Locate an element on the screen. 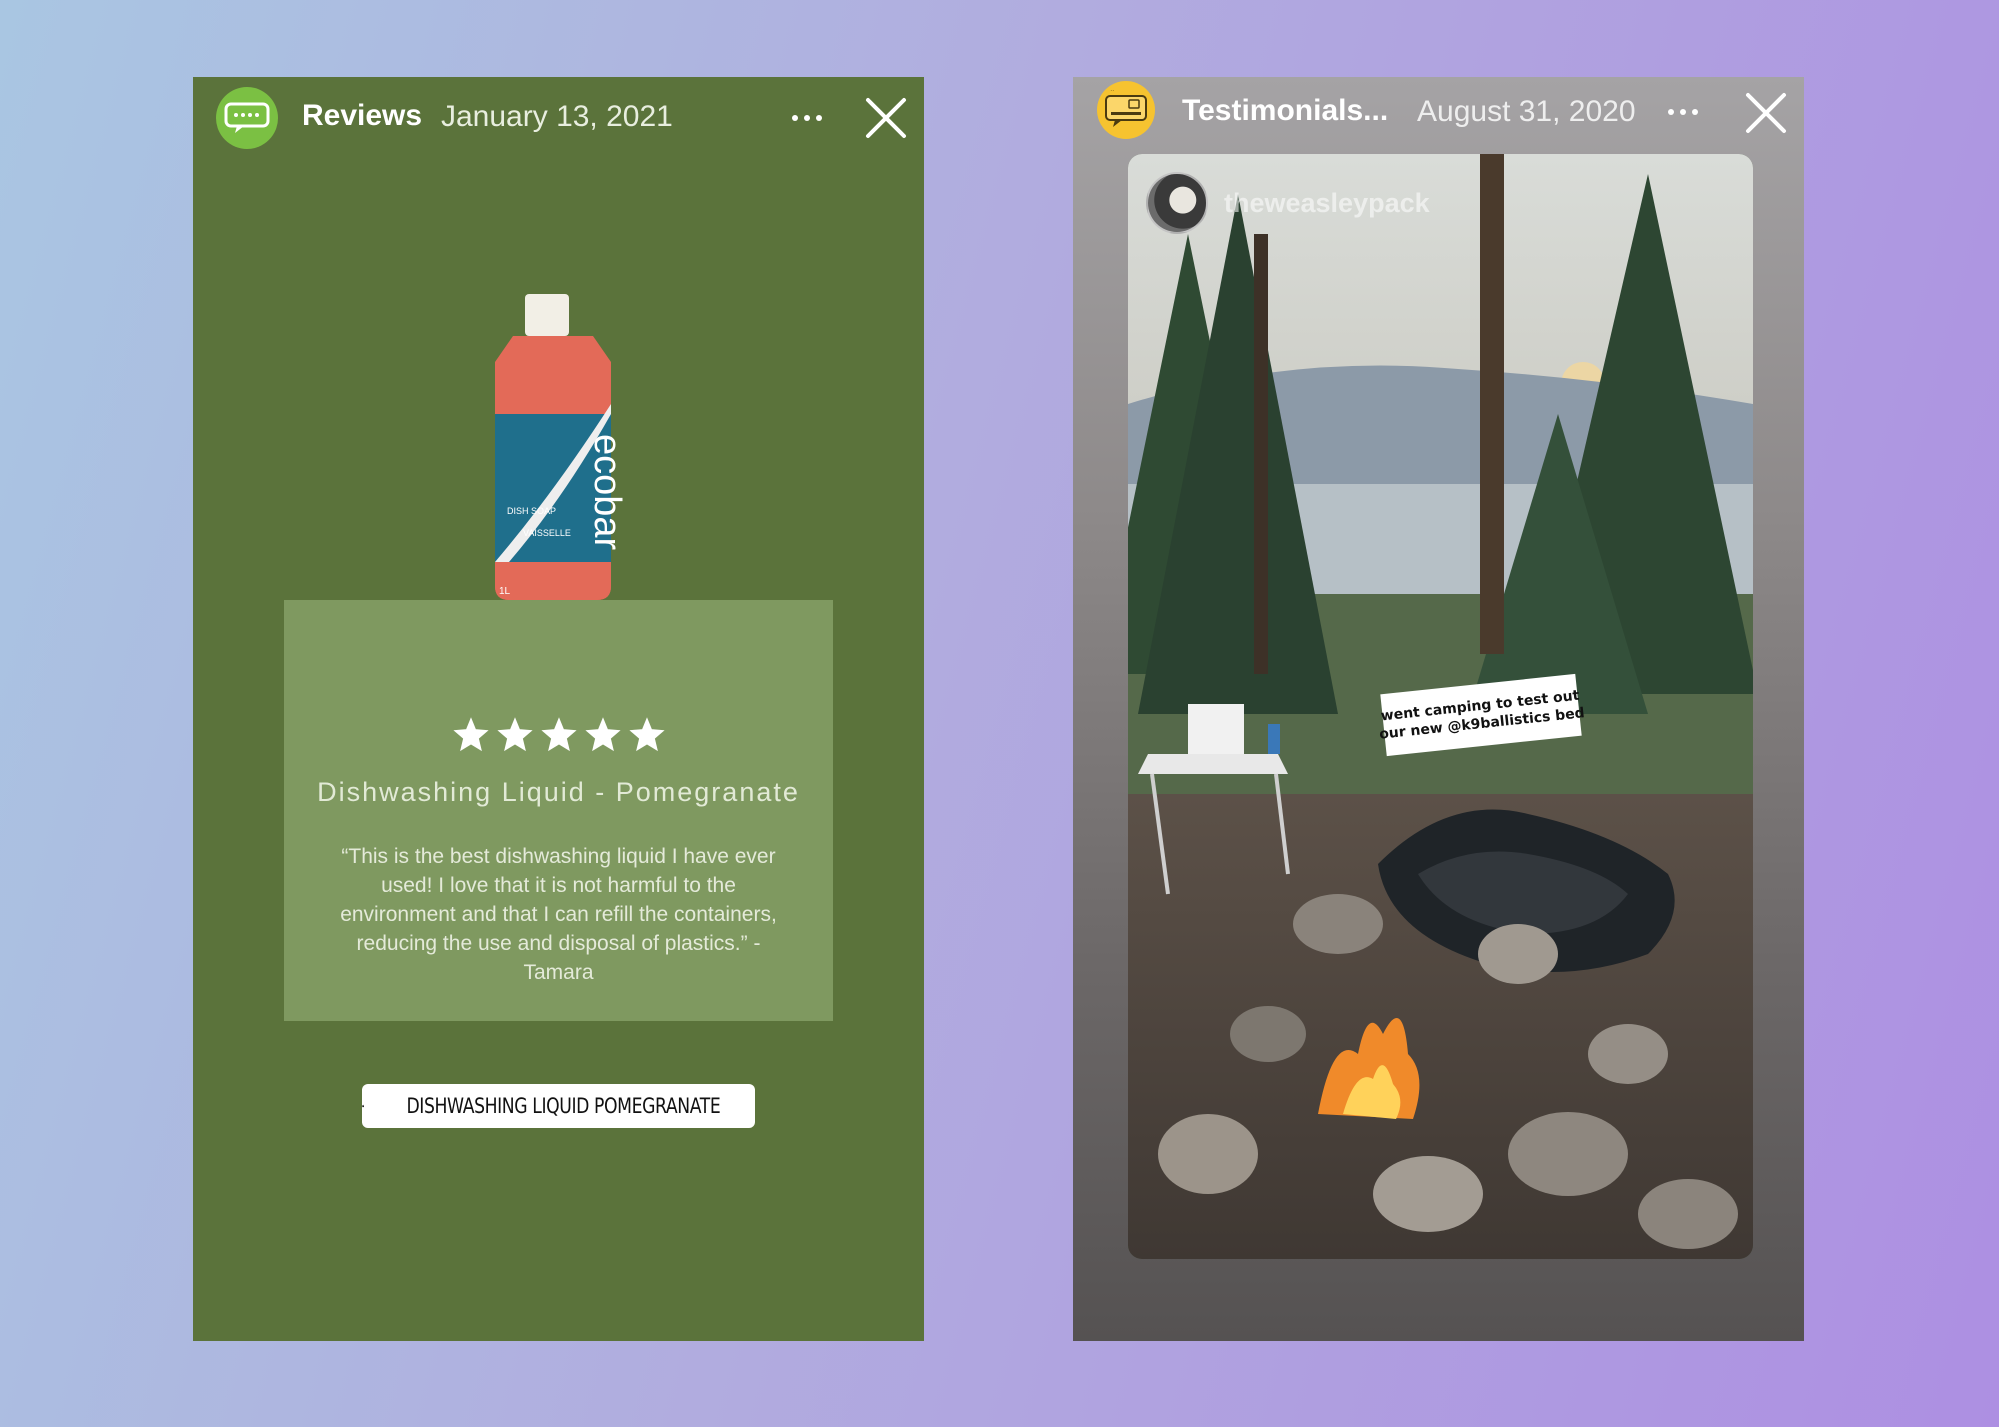 Image resolution: width=1999 pixels, height=1427 pixels. bottle-label-1: DISH SOAP is located at coordinates (531, 511).